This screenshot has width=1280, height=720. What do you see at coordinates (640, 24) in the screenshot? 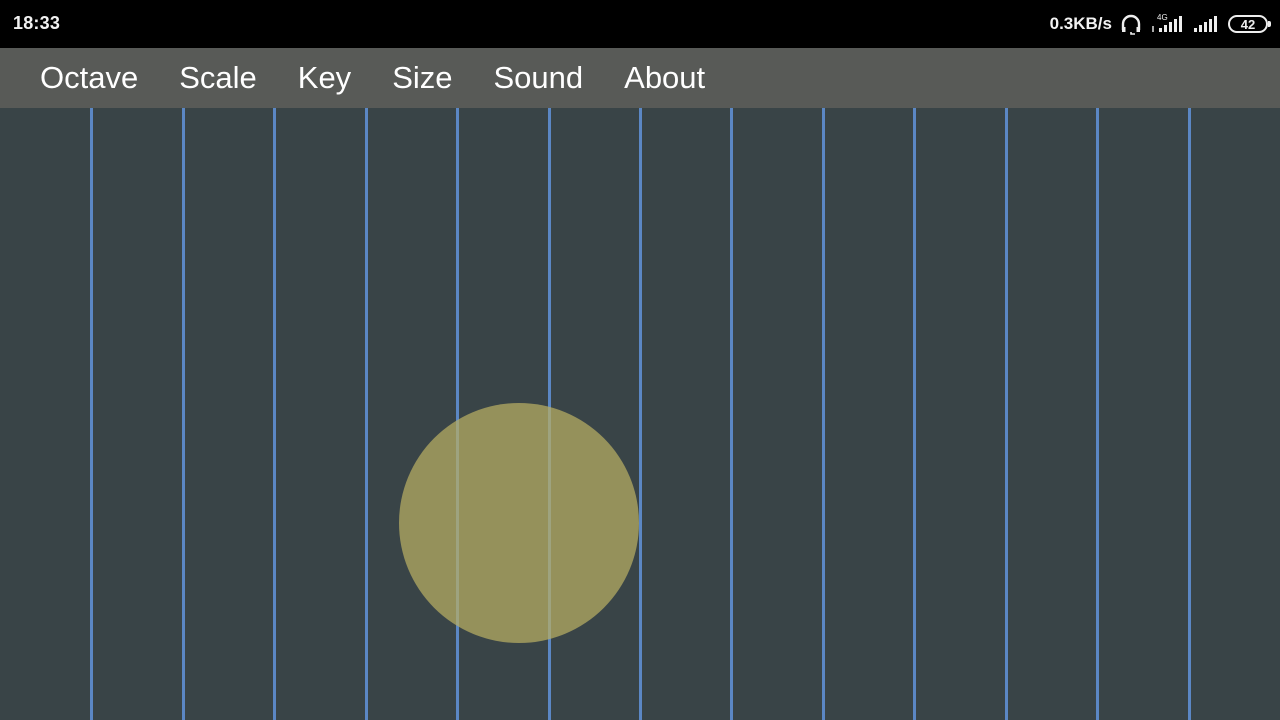
I see `status-bar: 18:33 0.3KB/s 4G 42` at bounding box center [640, 24].